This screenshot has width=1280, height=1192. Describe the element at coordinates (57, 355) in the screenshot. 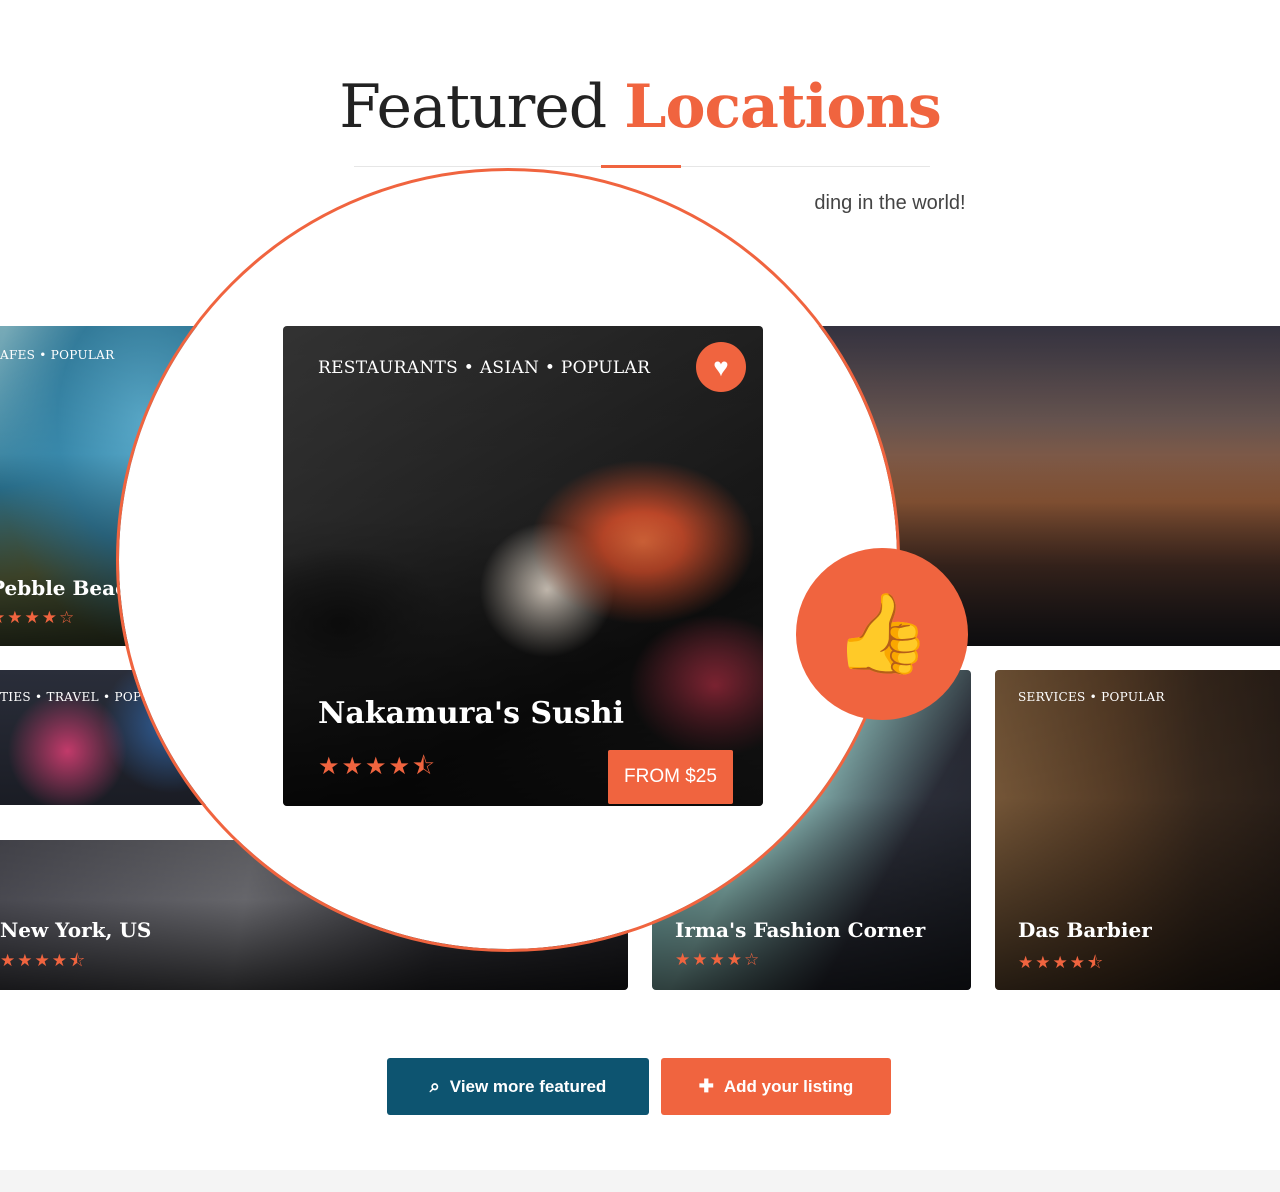

I see `card-tags: AFES • POPULAR` at that location.